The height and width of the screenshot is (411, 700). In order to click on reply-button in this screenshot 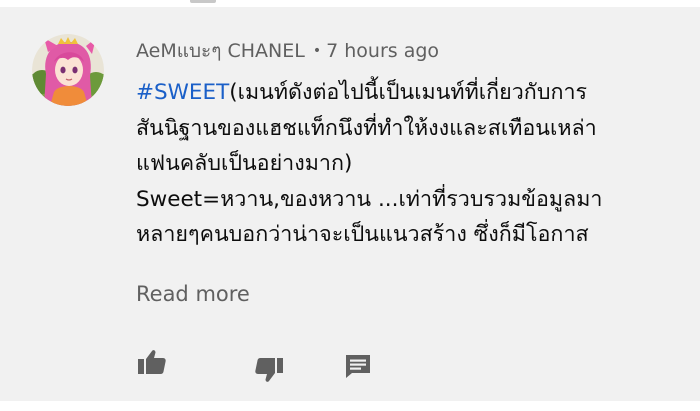, I will do `click(358, 366)`.